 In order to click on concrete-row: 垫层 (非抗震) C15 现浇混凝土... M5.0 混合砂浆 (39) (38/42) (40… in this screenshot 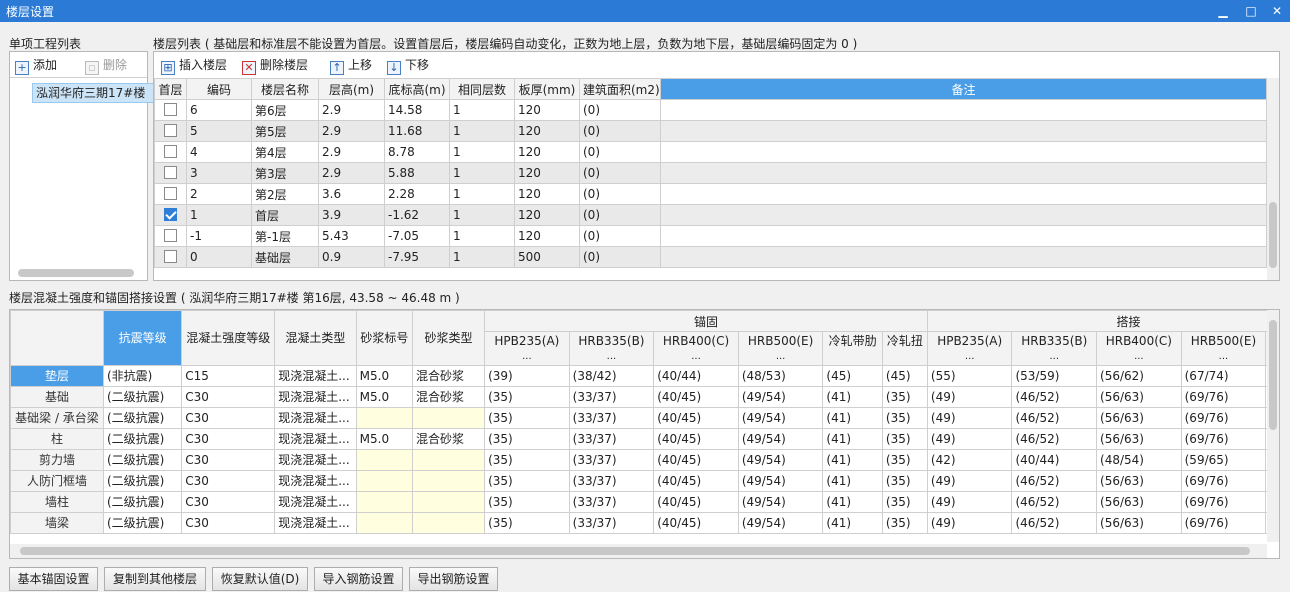, I will do `click(644, 375)`.